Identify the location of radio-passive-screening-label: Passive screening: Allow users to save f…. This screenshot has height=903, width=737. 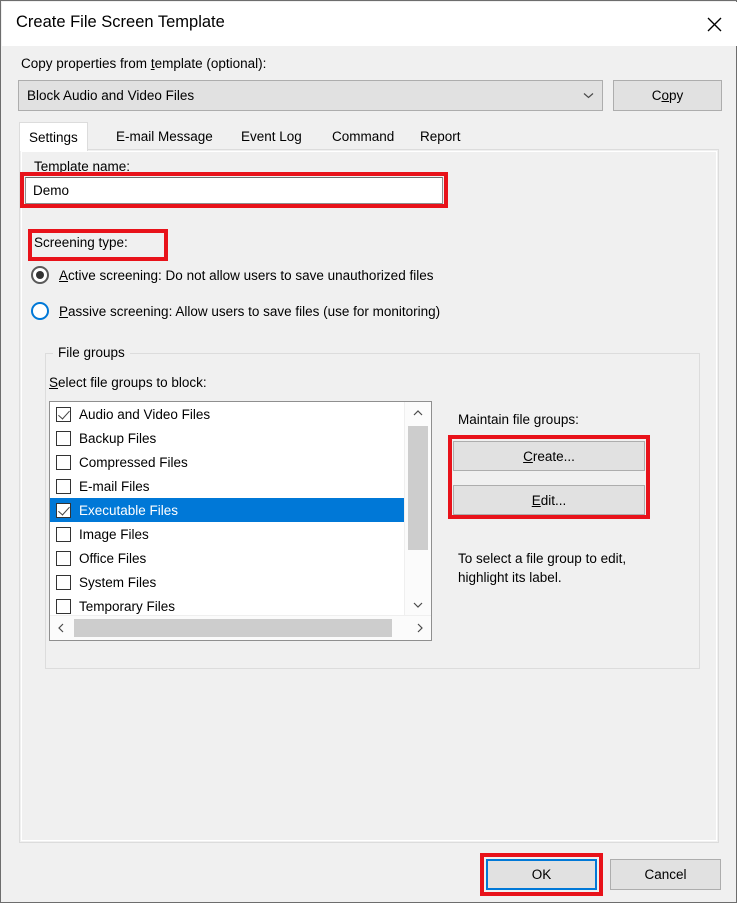
(250, 311).